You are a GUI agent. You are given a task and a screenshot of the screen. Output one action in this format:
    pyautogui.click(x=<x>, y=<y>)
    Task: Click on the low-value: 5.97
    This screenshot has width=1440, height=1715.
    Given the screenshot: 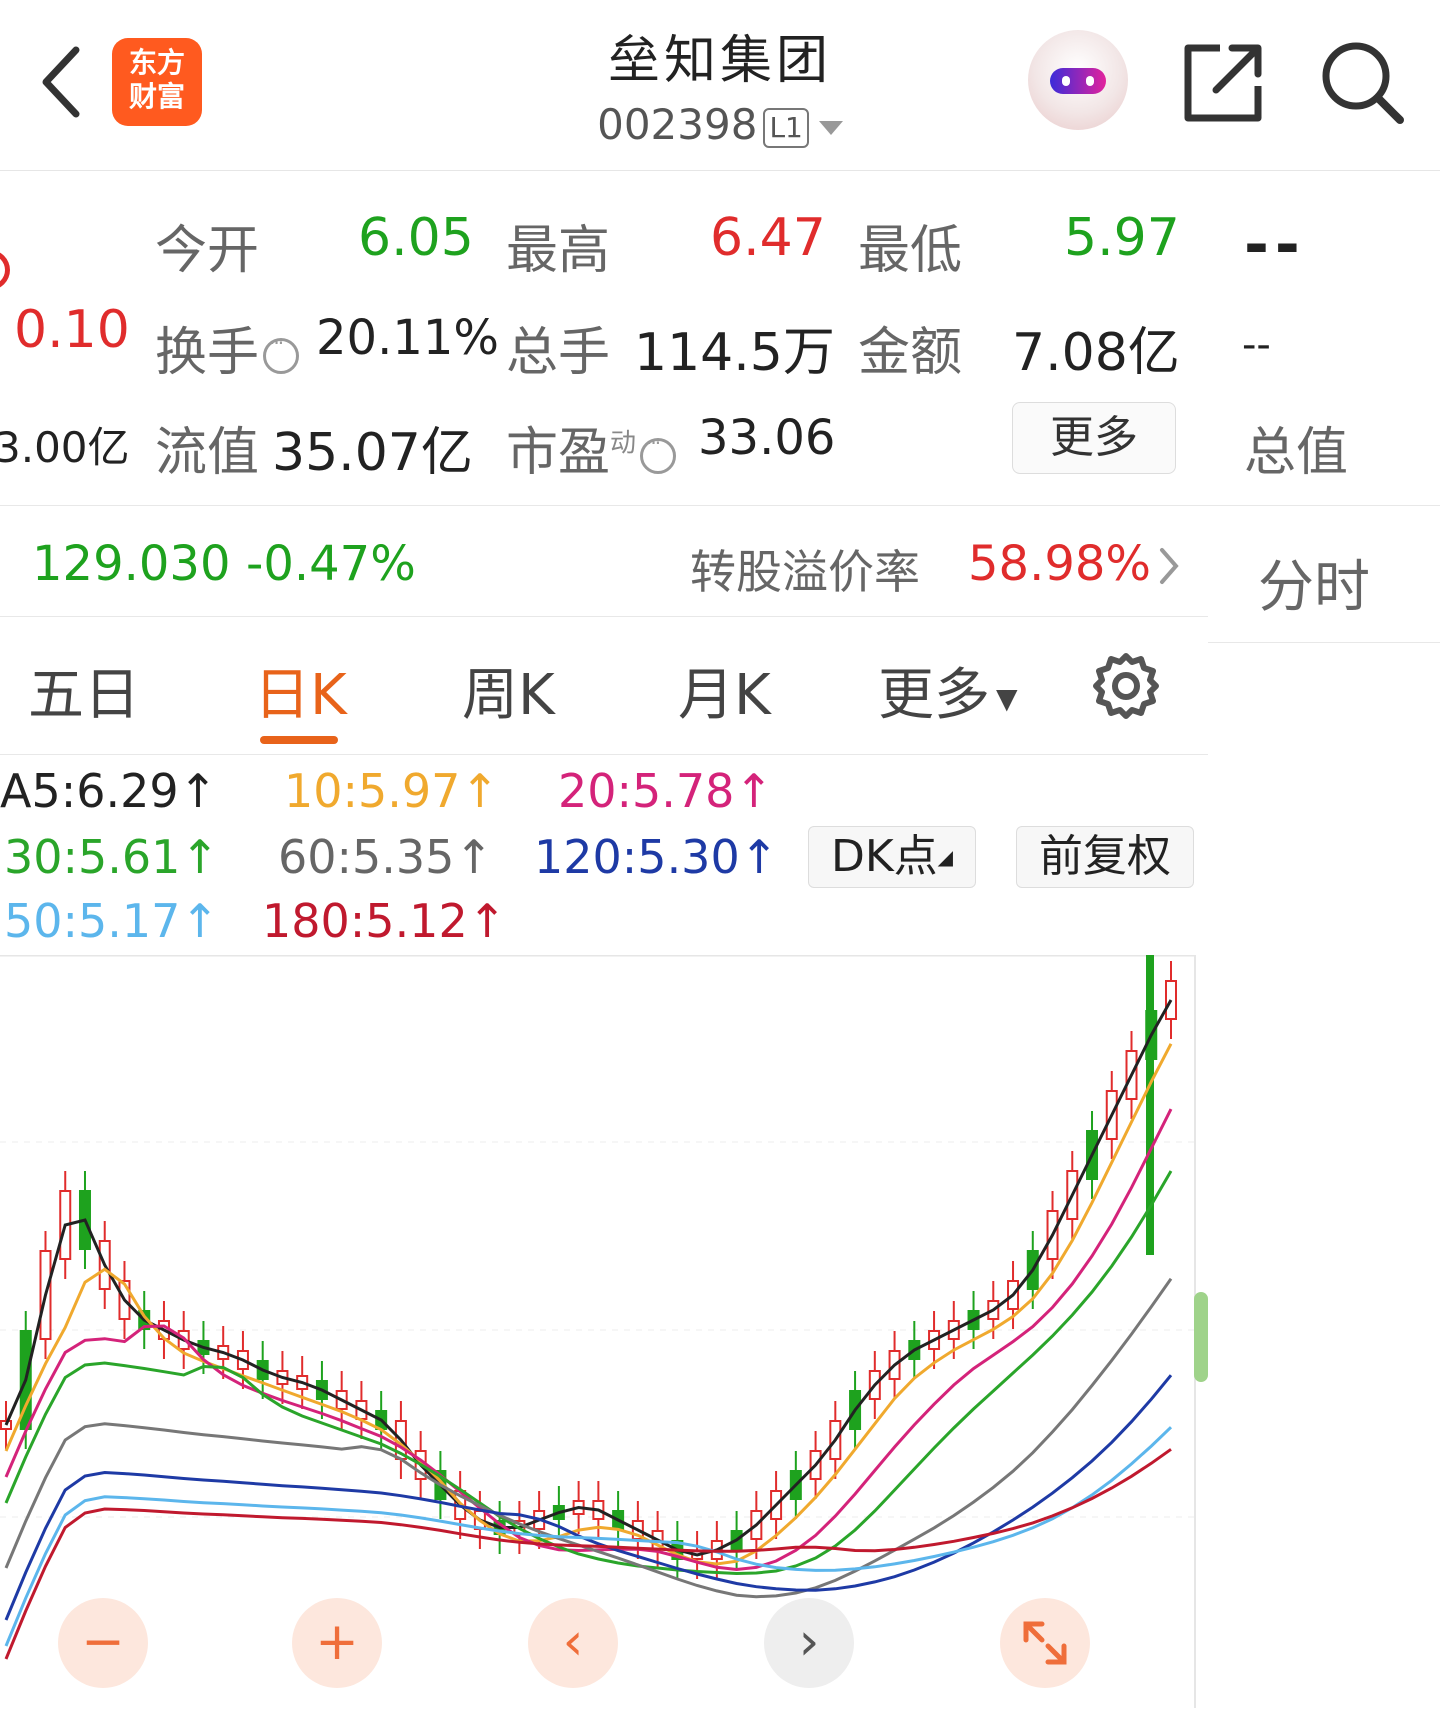 What is the action you would take?
    pyautogui.click(x=1122, y=238)
    